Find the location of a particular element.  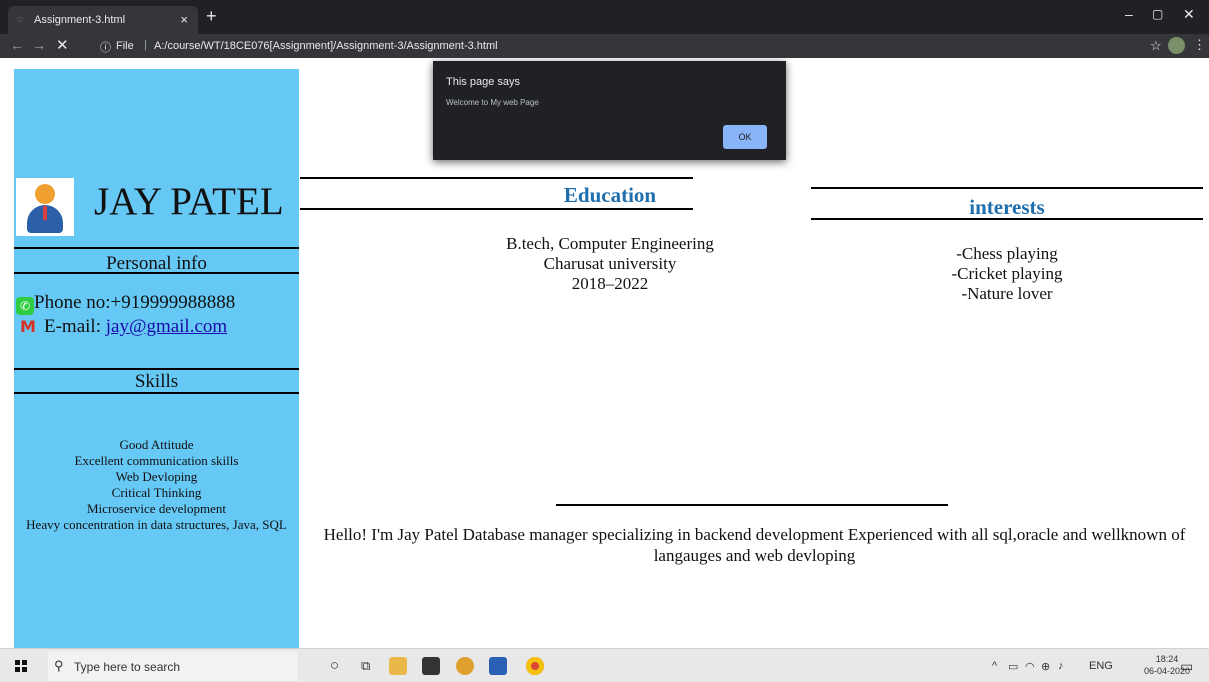

skills-heading: Skills is located at coordinates (156, 381).